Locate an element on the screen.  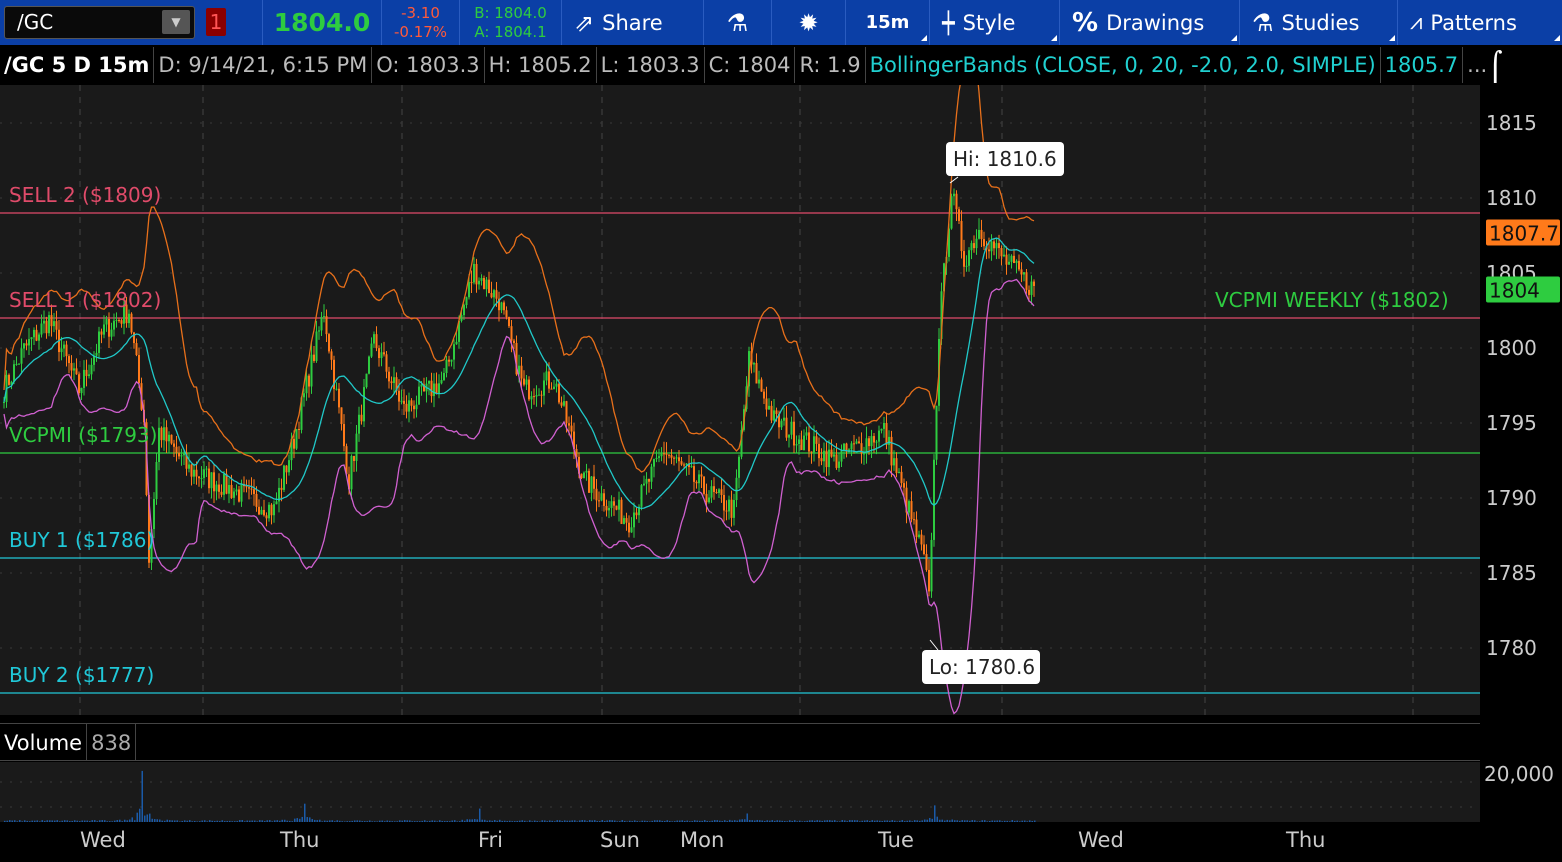
alert-badge: 1 is located at coordinates (216, 22).